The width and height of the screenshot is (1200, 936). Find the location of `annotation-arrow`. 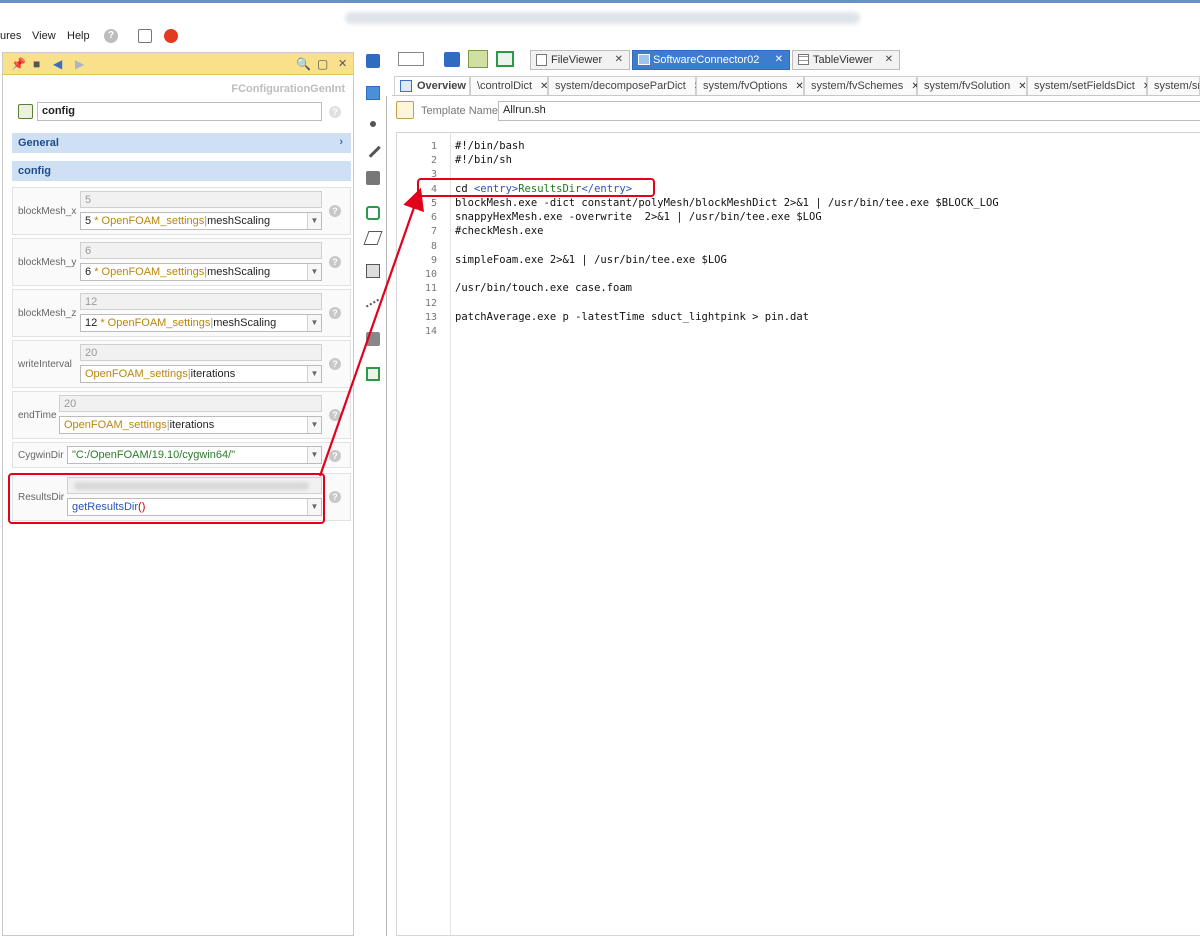

annotation-arrow is located at coordinates (371, 332).